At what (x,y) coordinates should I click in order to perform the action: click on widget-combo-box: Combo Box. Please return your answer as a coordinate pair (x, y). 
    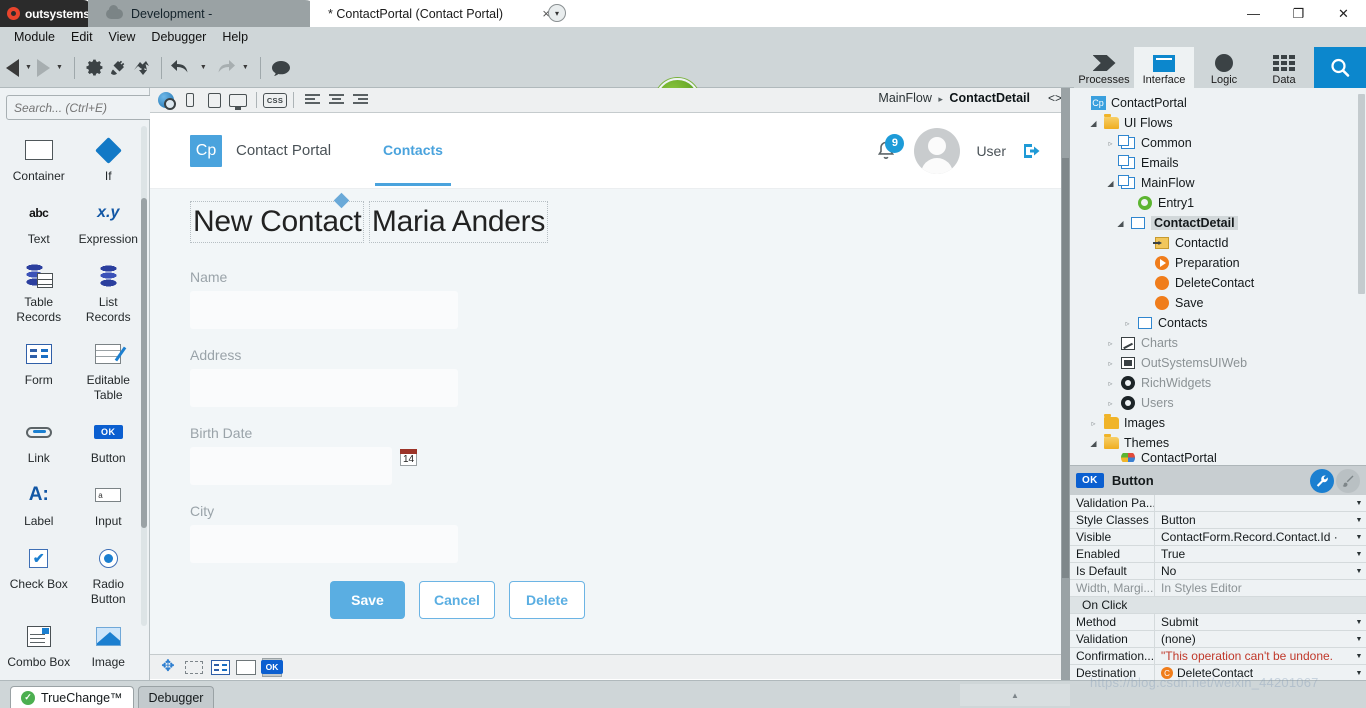
    Looking at the image, I should click on (39, 642).